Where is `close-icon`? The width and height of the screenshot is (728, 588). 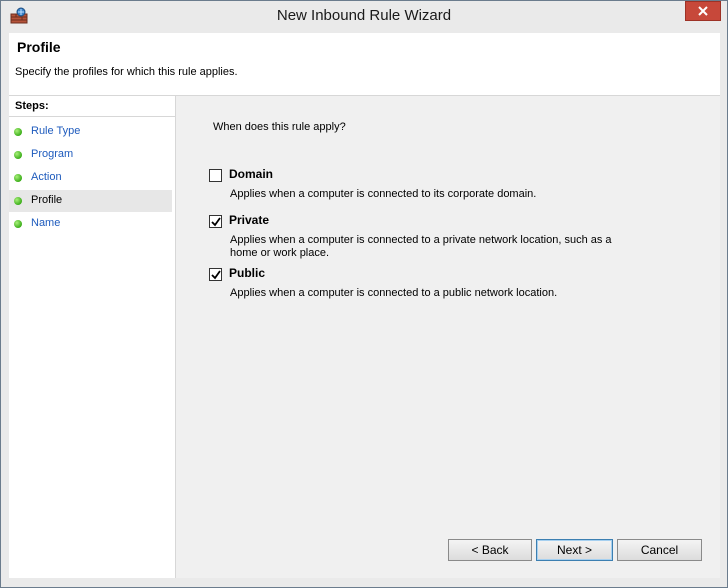
close-icon is located at coordinates (703, 11).